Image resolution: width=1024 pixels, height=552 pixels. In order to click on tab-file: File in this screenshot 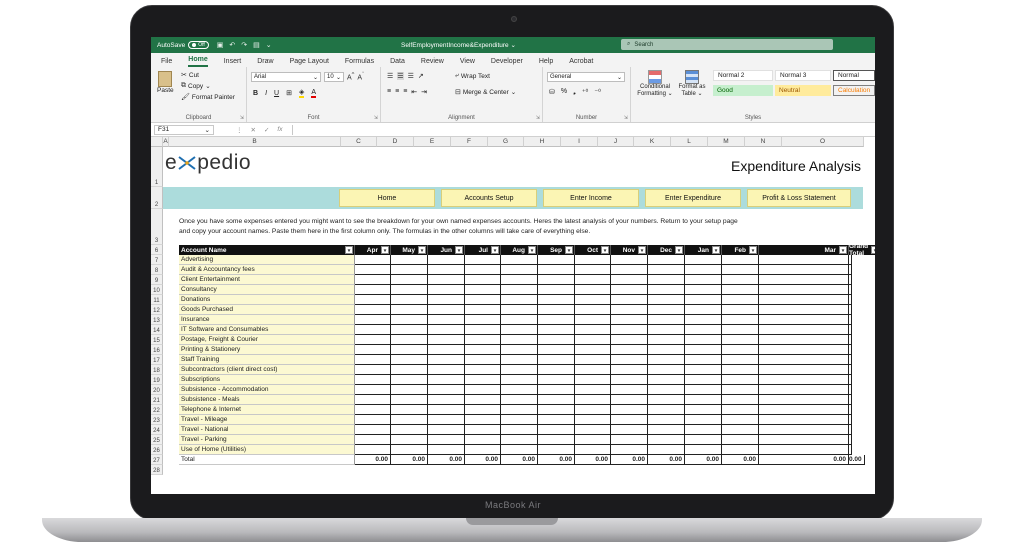, I will do `click(166, 62)`.